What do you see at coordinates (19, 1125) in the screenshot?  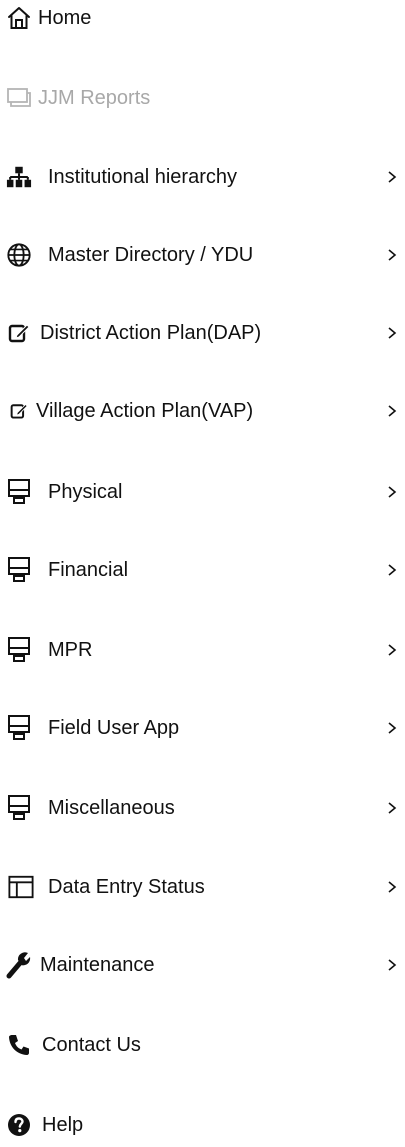 I see `help-circle-icon` at bounding box center [19, 1125].